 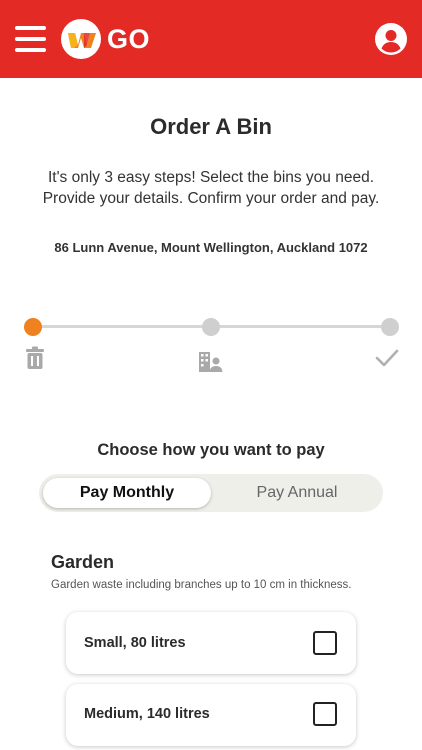 I want to click on payment-heading: Choose how you want to pay, so click(x=211, y=450).